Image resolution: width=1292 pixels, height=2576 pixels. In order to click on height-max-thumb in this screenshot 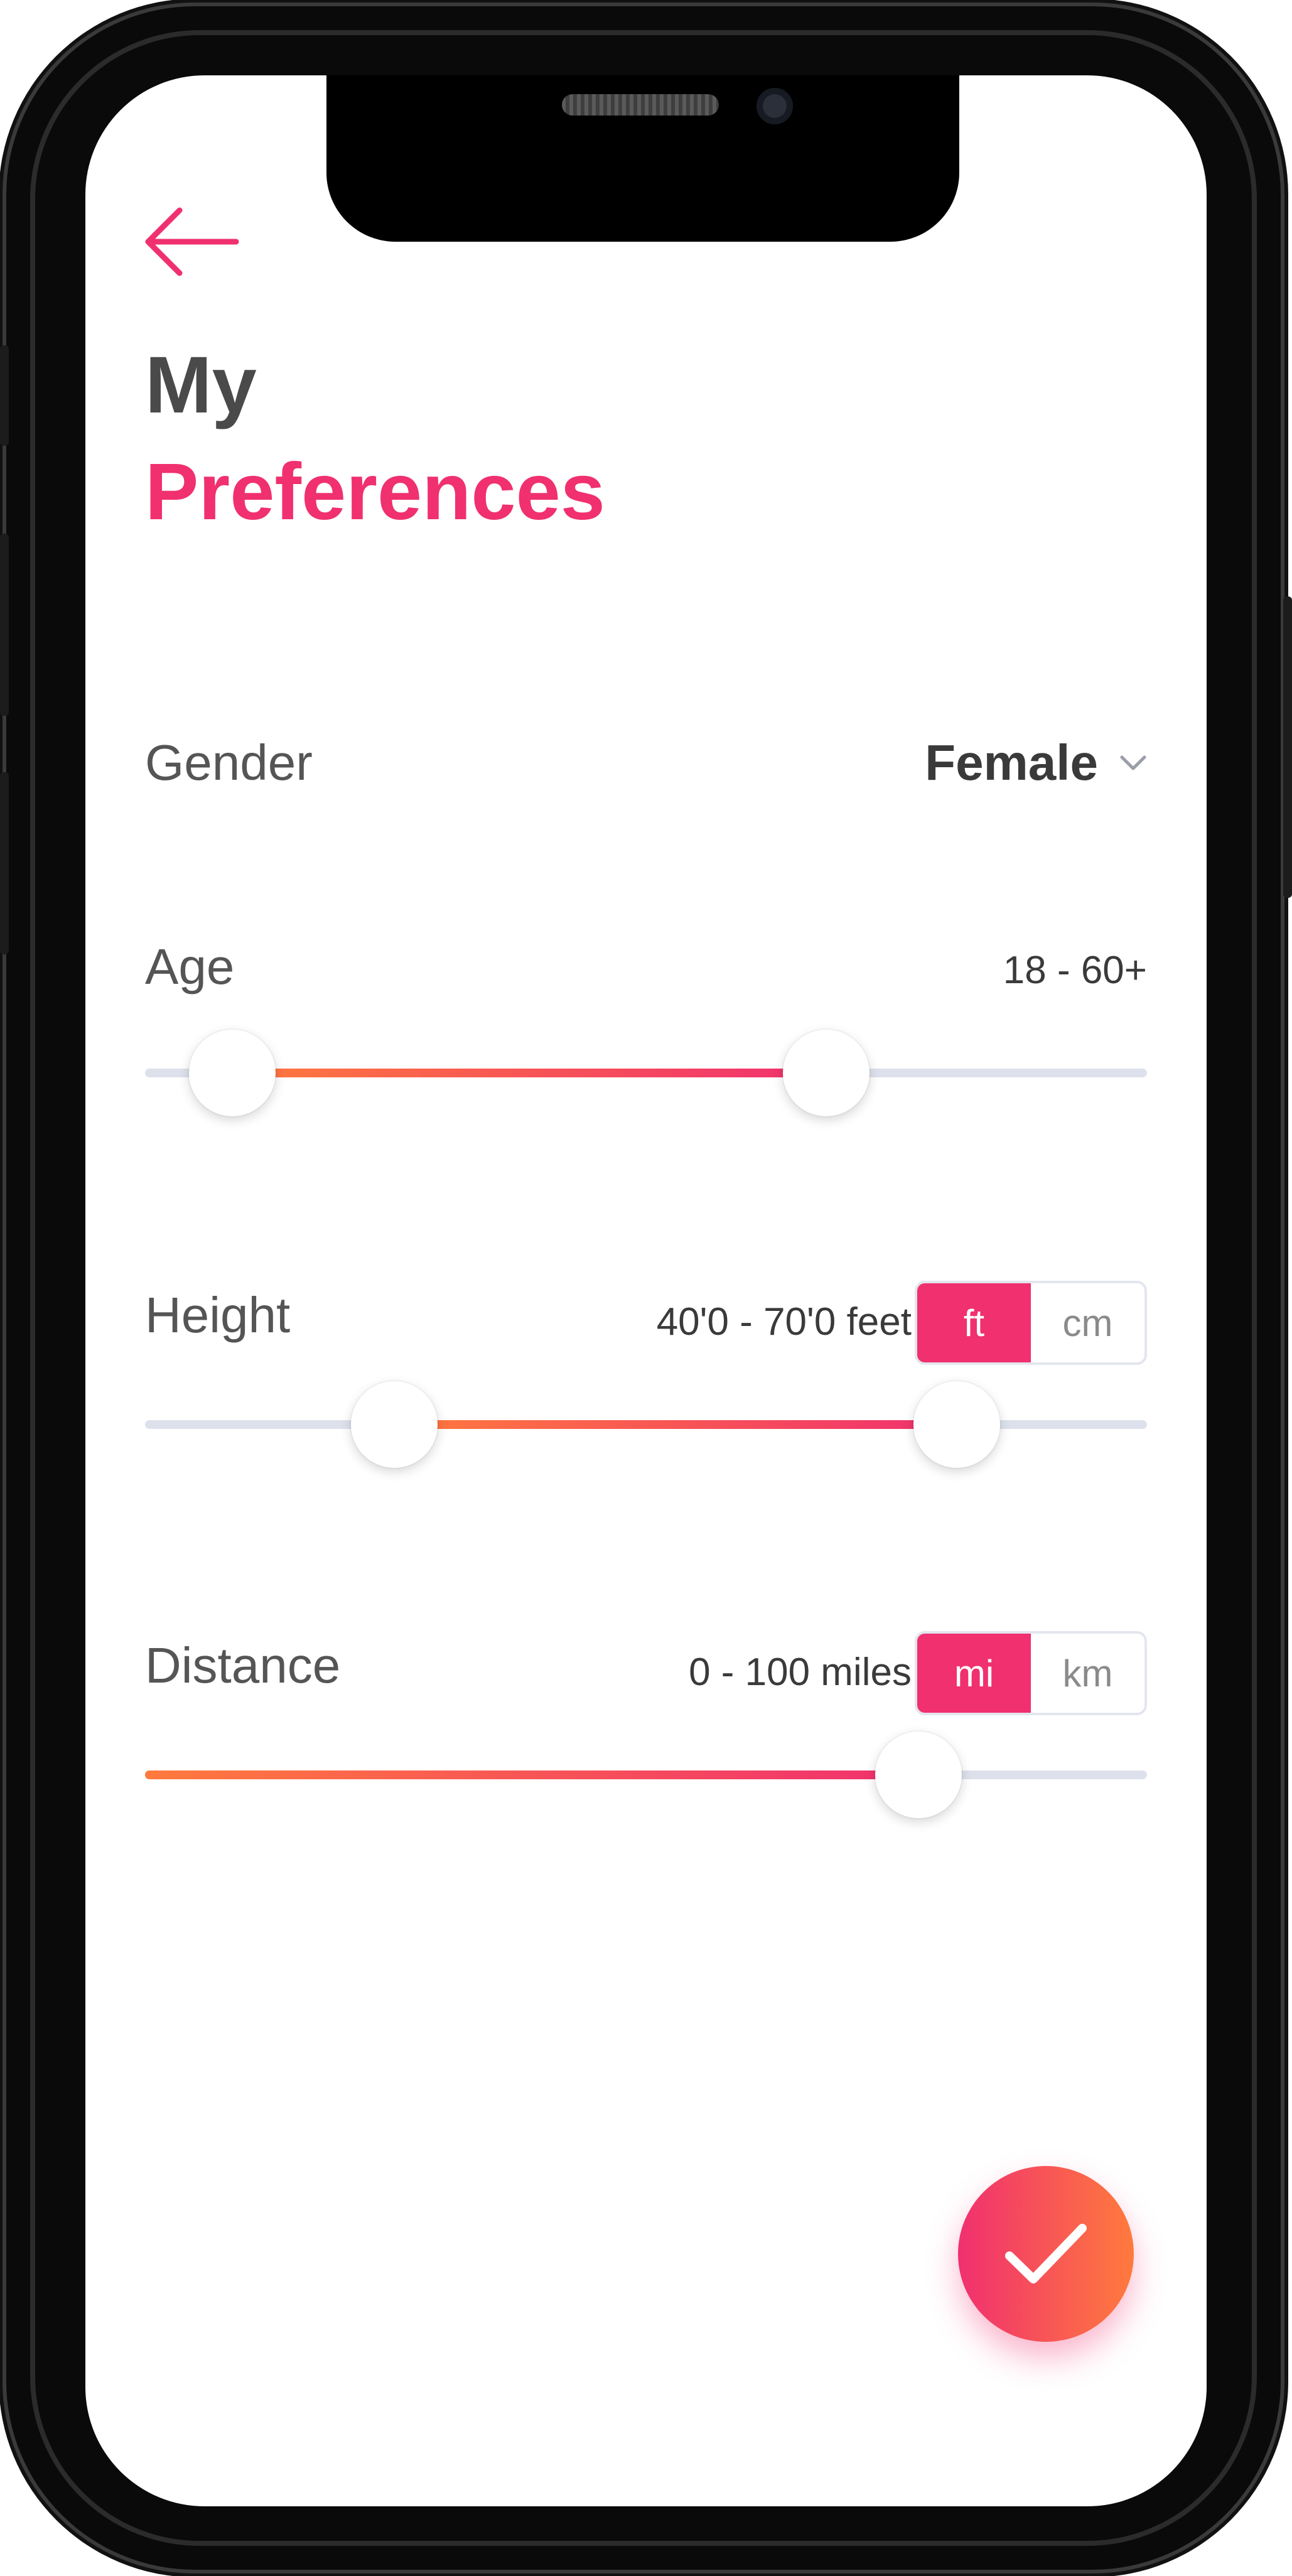, I will do `click(956, 1424)`.